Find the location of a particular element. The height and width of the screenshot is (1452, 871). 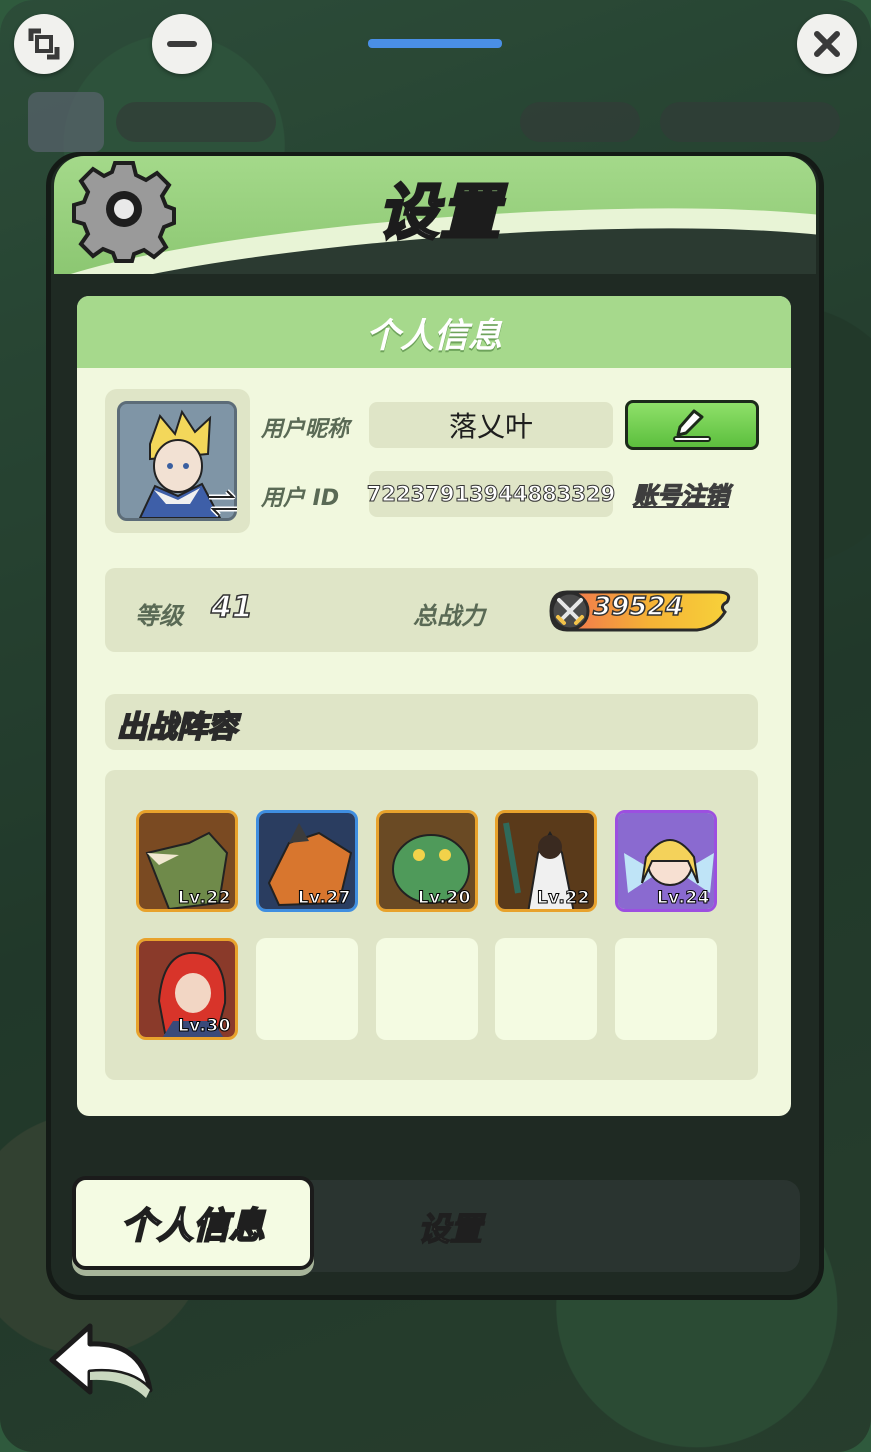

hero-slot-3: Lv.20 is located at coordinates (427, 861).